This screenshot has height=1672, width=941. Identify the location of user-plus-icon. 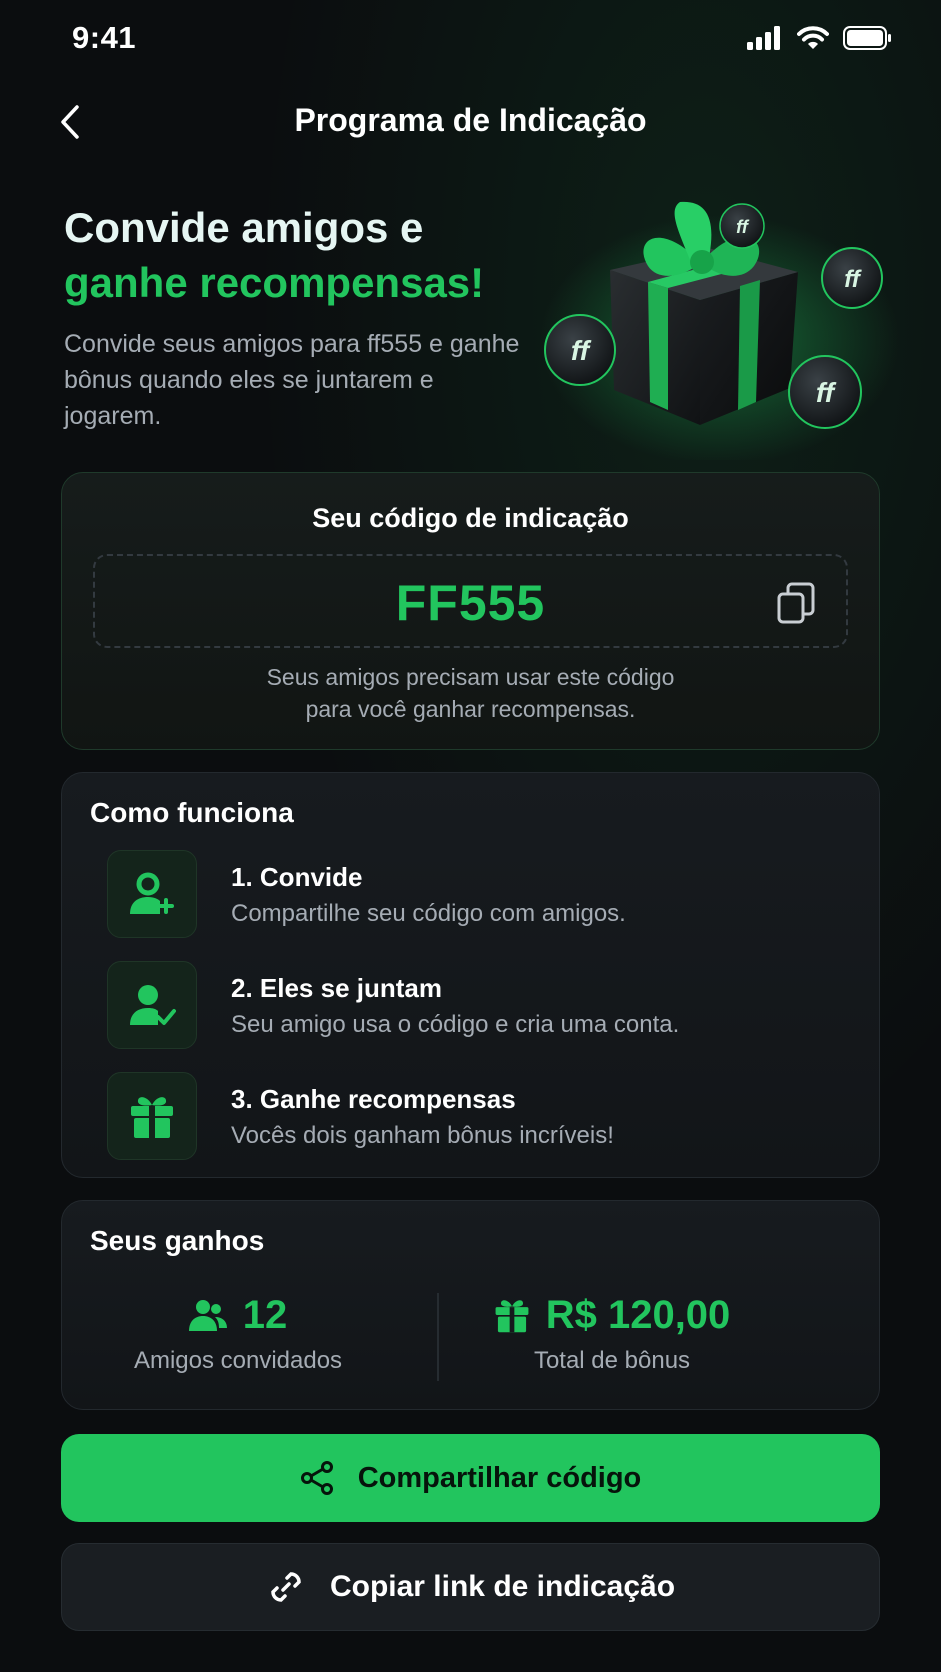
(152, 893).